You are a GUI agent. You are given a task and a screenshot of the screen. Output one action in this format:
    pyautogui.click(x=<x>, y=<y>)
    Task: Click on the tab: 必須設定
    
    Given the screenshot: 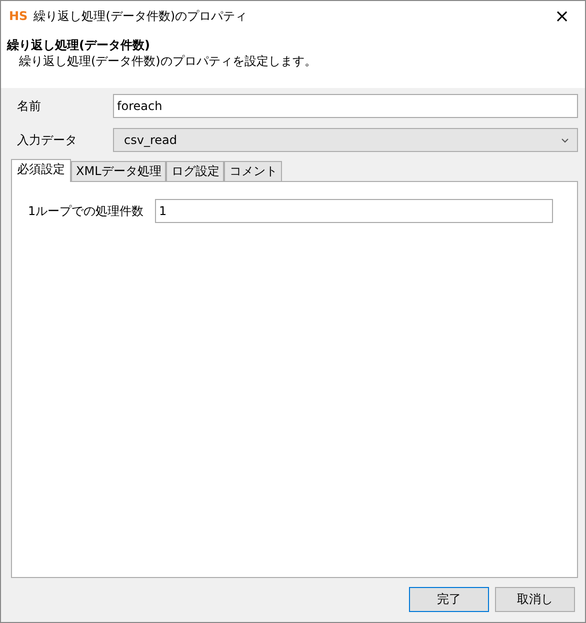 What is the action you would take?
    pyautogui.click(x=41, y=170)
    